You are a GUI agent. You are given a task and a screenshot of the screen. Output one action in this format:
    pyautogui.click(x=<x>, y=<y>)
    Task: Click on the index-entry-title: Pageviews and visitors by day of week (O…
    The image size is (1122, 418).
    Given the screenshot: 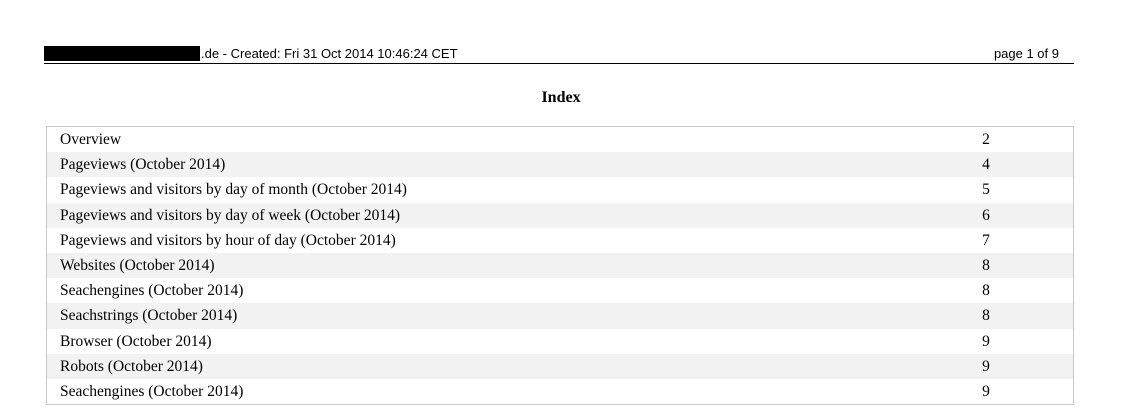 What is the action you would take?
    pyautogui.click(x=230, y=215)
    